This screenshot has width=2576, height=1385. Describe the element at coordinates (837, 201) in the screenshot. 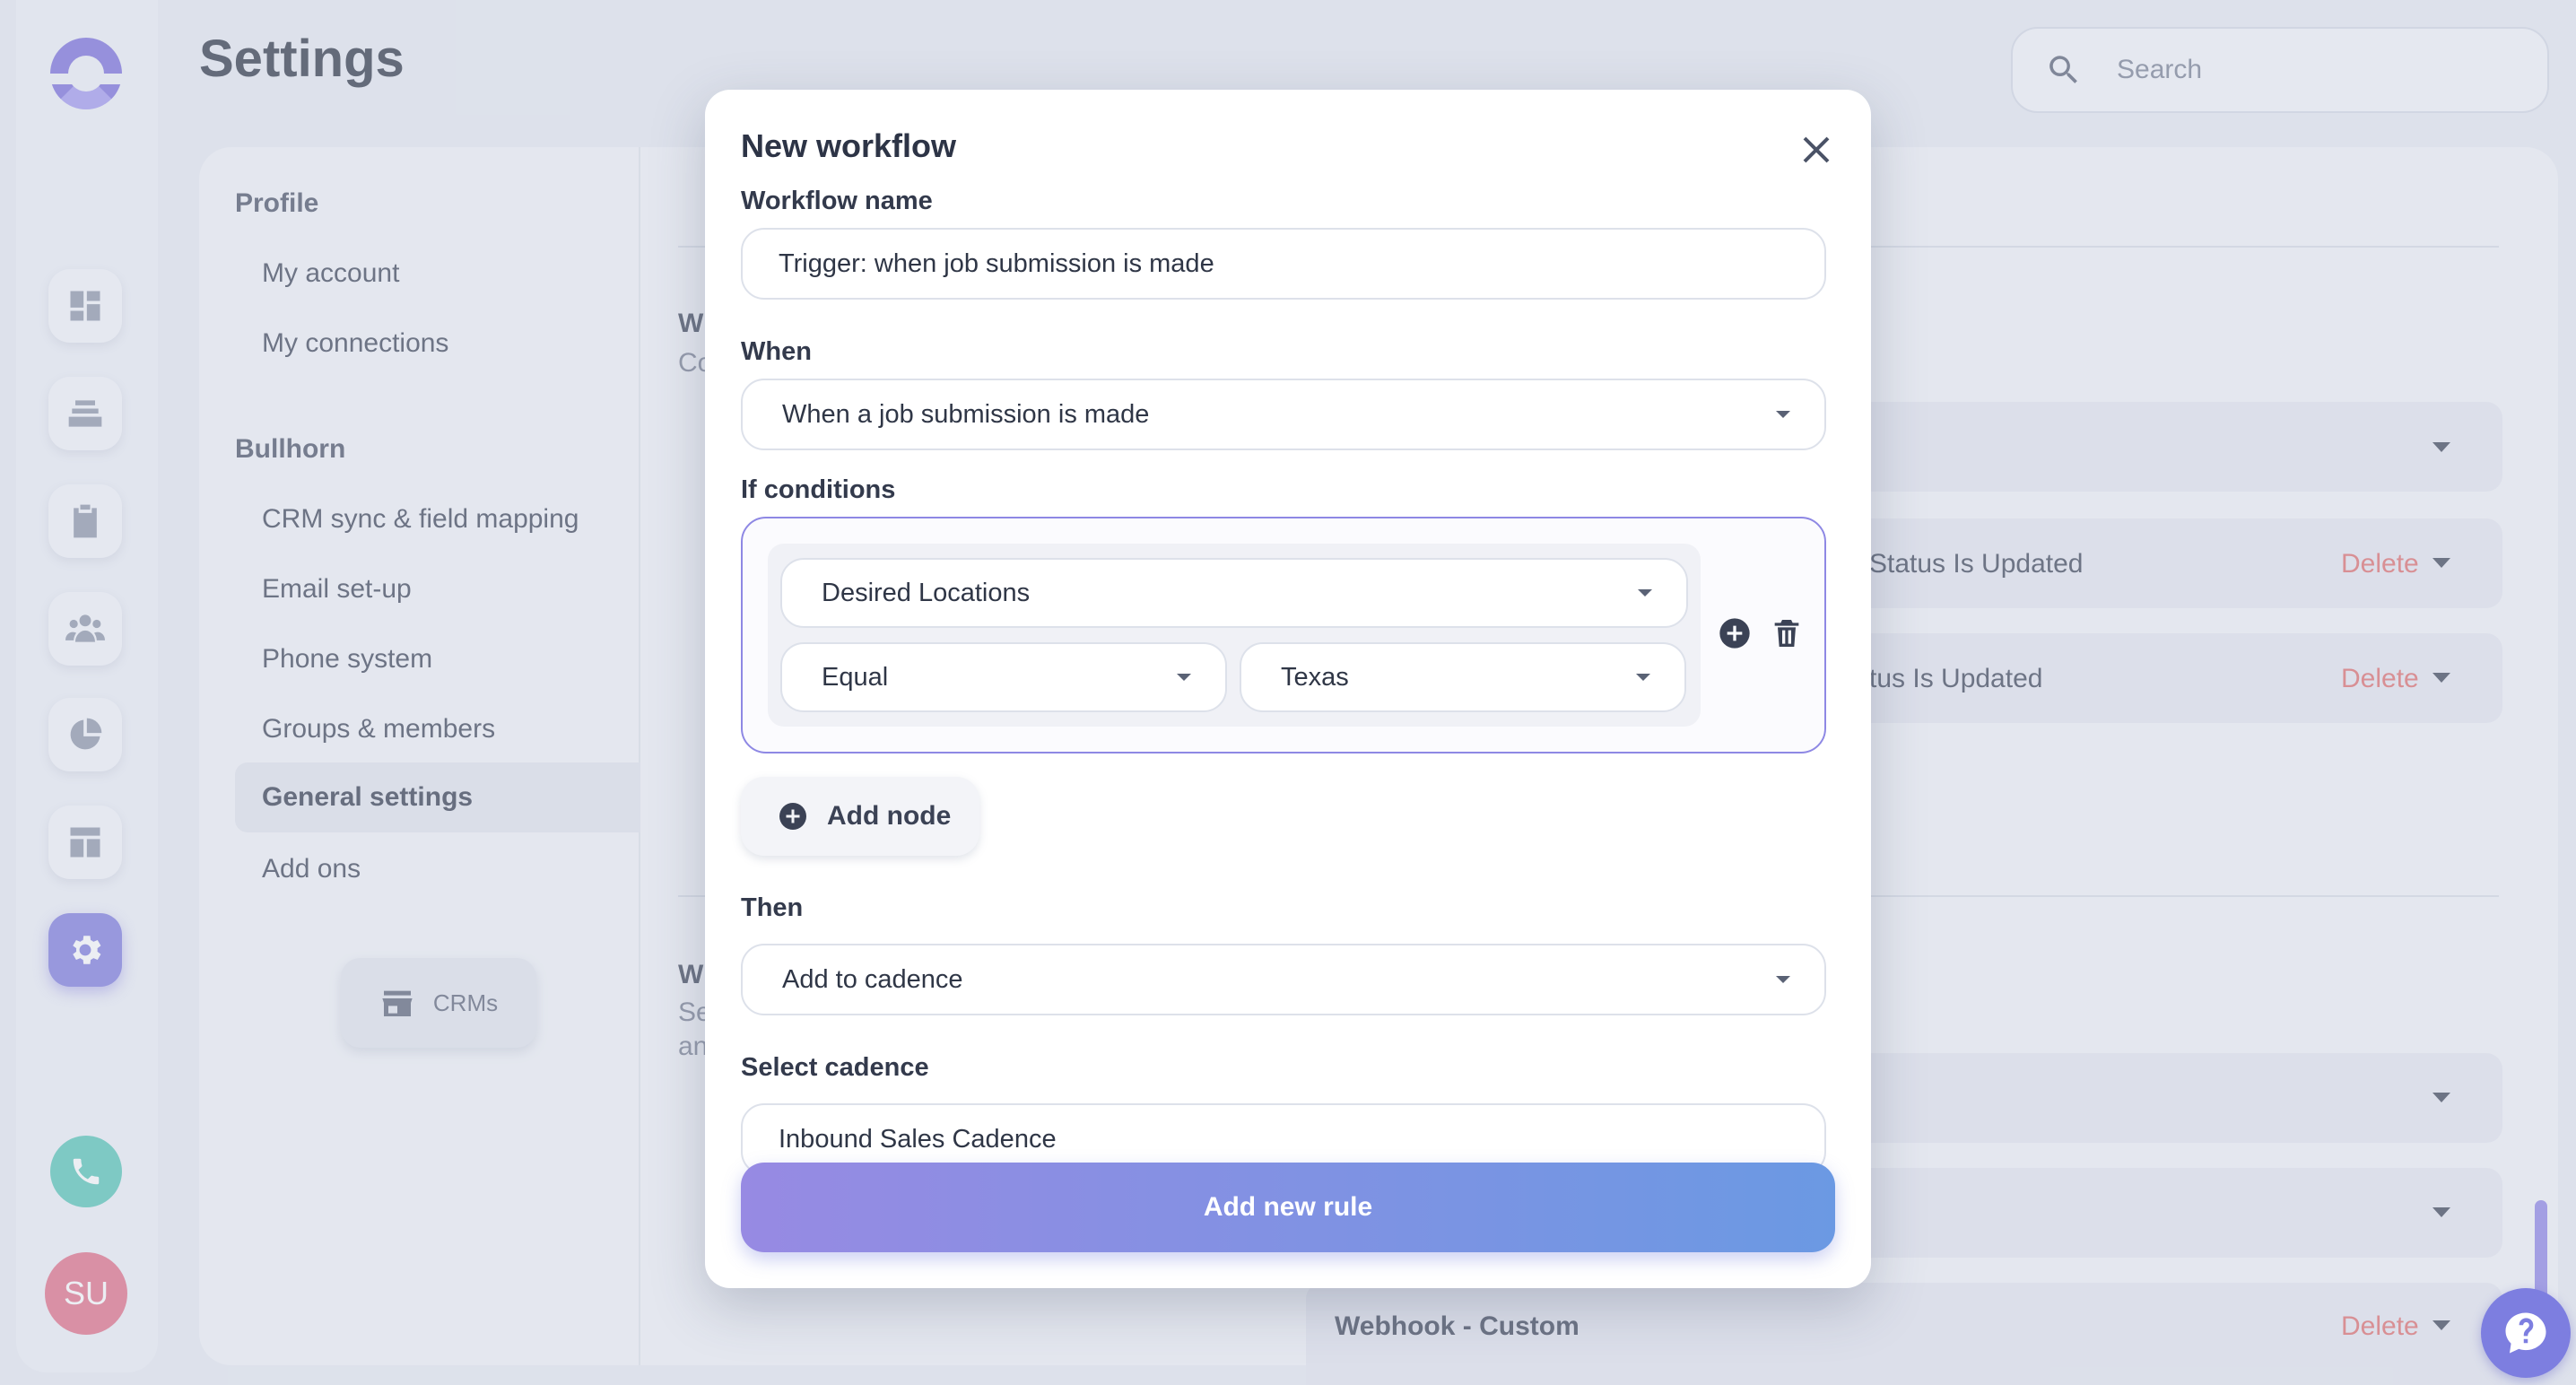

I see `workflow-name-label: Workflow name` at that location.